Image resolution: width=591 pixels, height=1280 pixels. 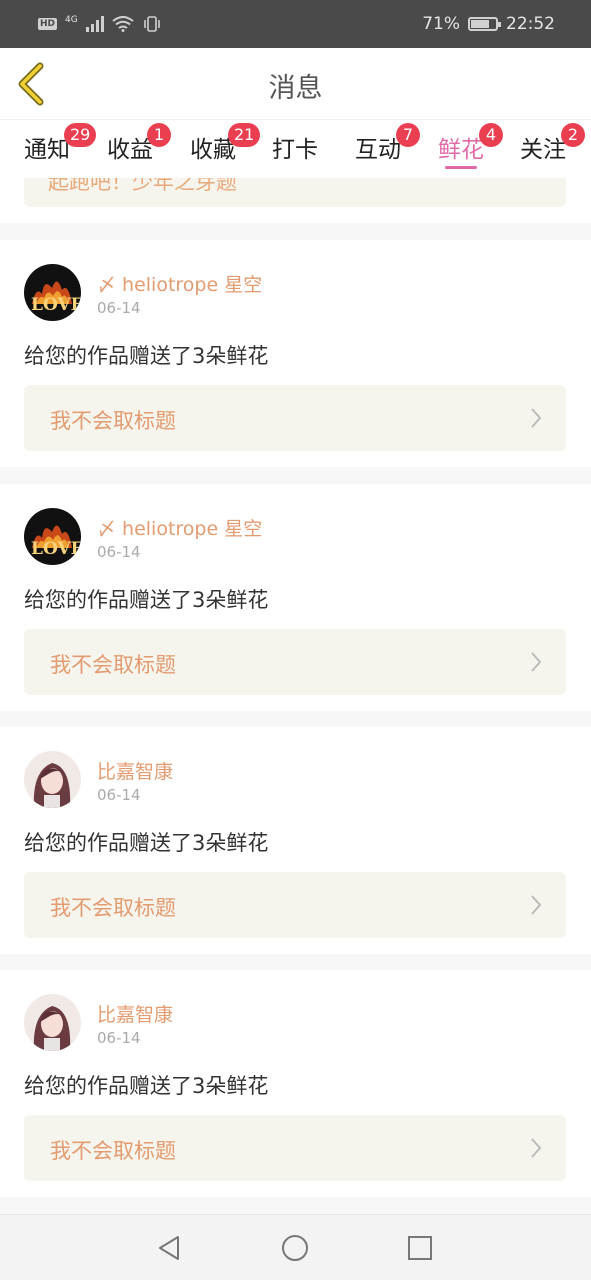 I want to click on tab-interaction: 互动 7, so click(x=387, y=143).